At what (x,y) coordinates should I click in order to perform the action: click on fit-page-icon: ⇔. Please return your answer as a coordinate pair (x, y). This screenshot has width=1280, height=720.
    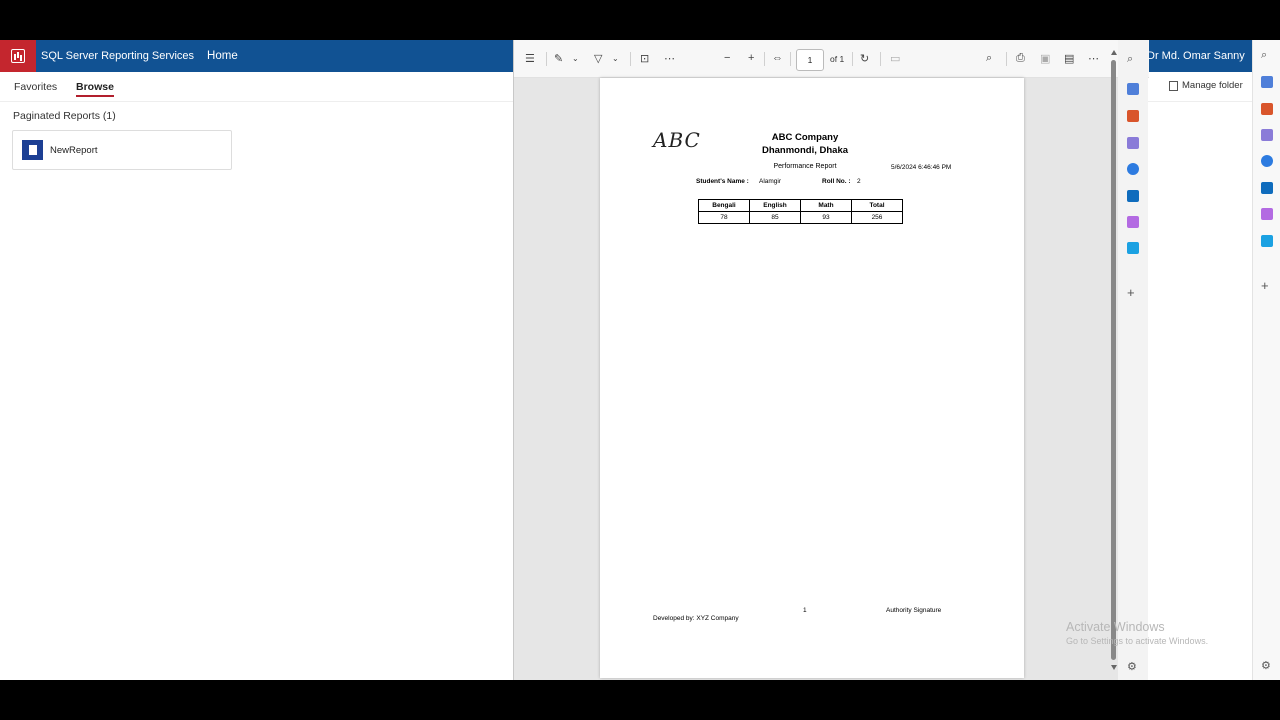
    Looking at the image, I should click on (777, 58).